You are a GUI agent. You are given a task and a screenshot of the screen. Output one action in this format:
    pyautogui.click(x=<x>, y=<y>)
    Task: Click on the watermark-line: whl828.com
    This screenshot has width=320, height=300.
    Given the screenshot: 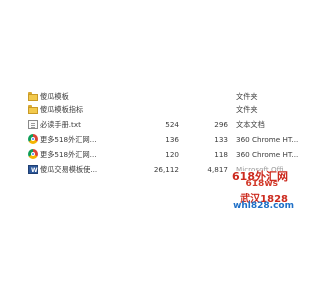 What is the action you would take?
    pyautogui.click(x=263, y=206)
    